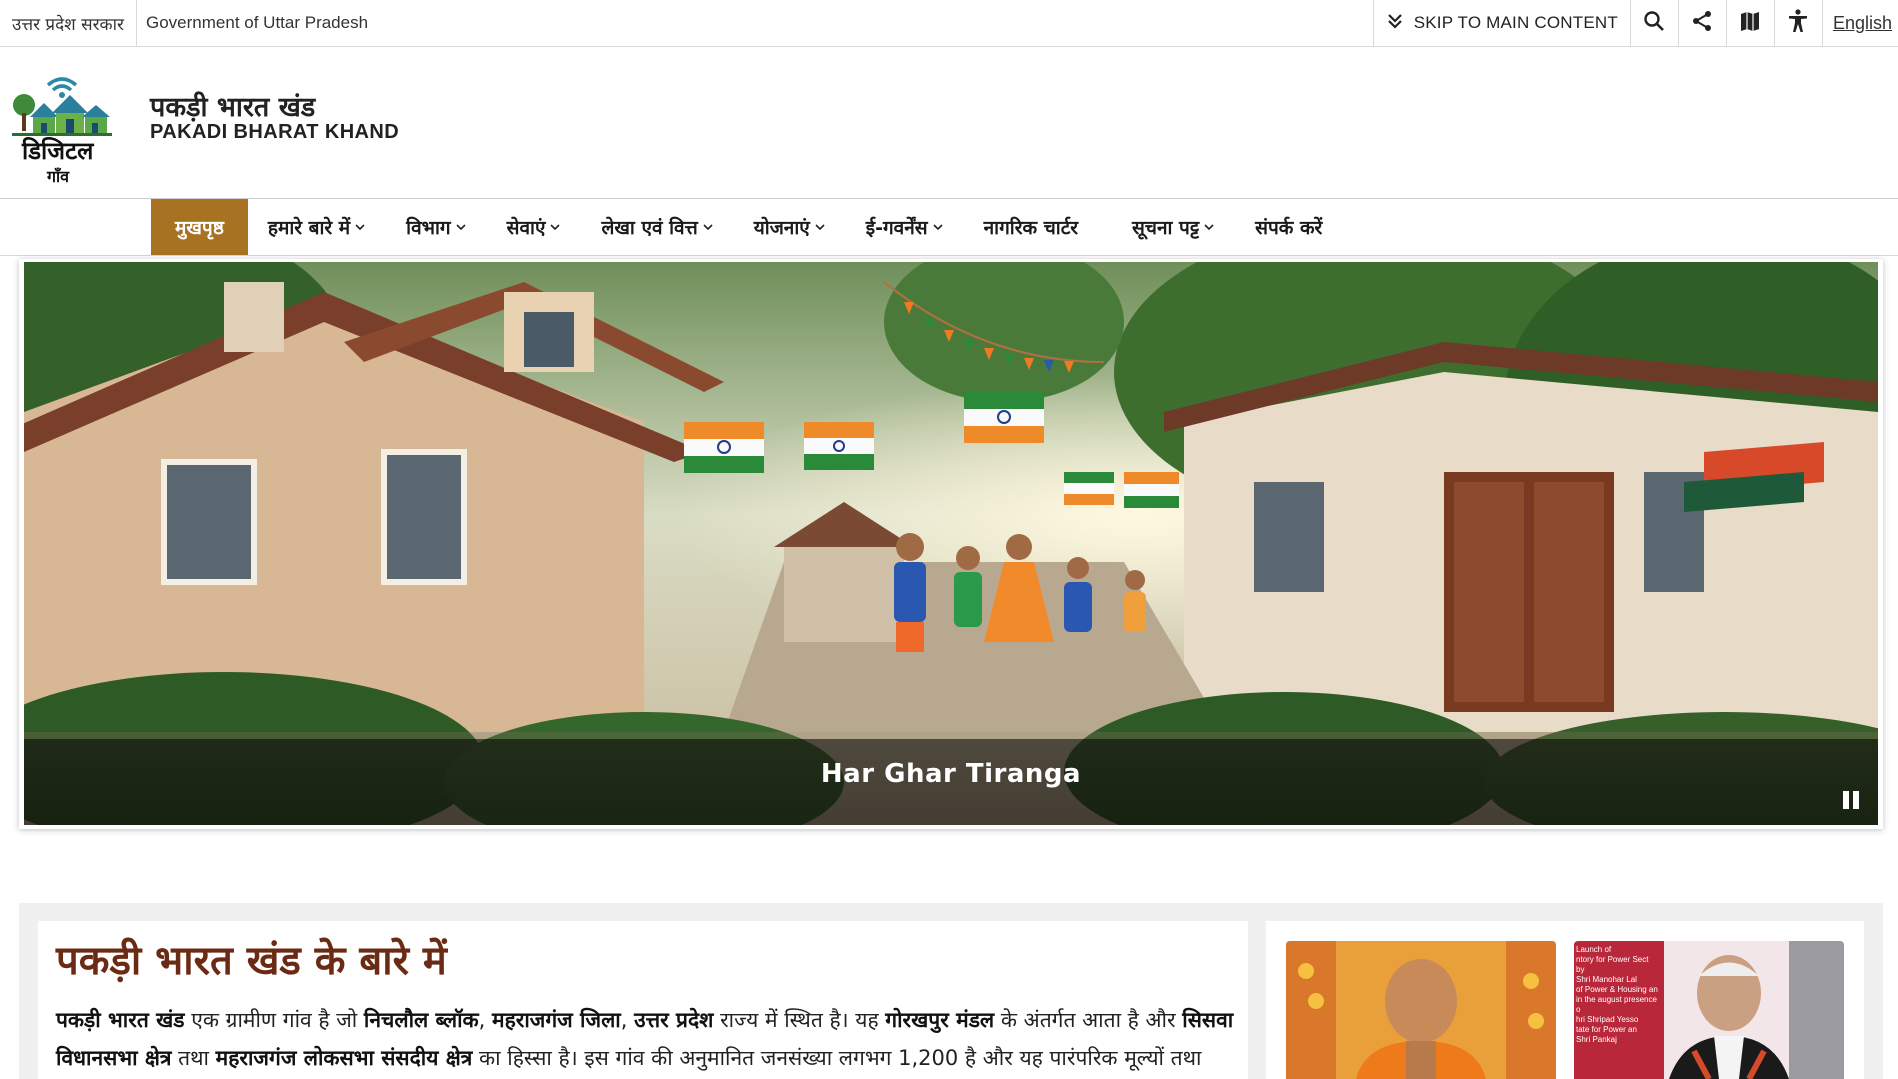  I want to click on accessibility-icon, so click(1798, 23).